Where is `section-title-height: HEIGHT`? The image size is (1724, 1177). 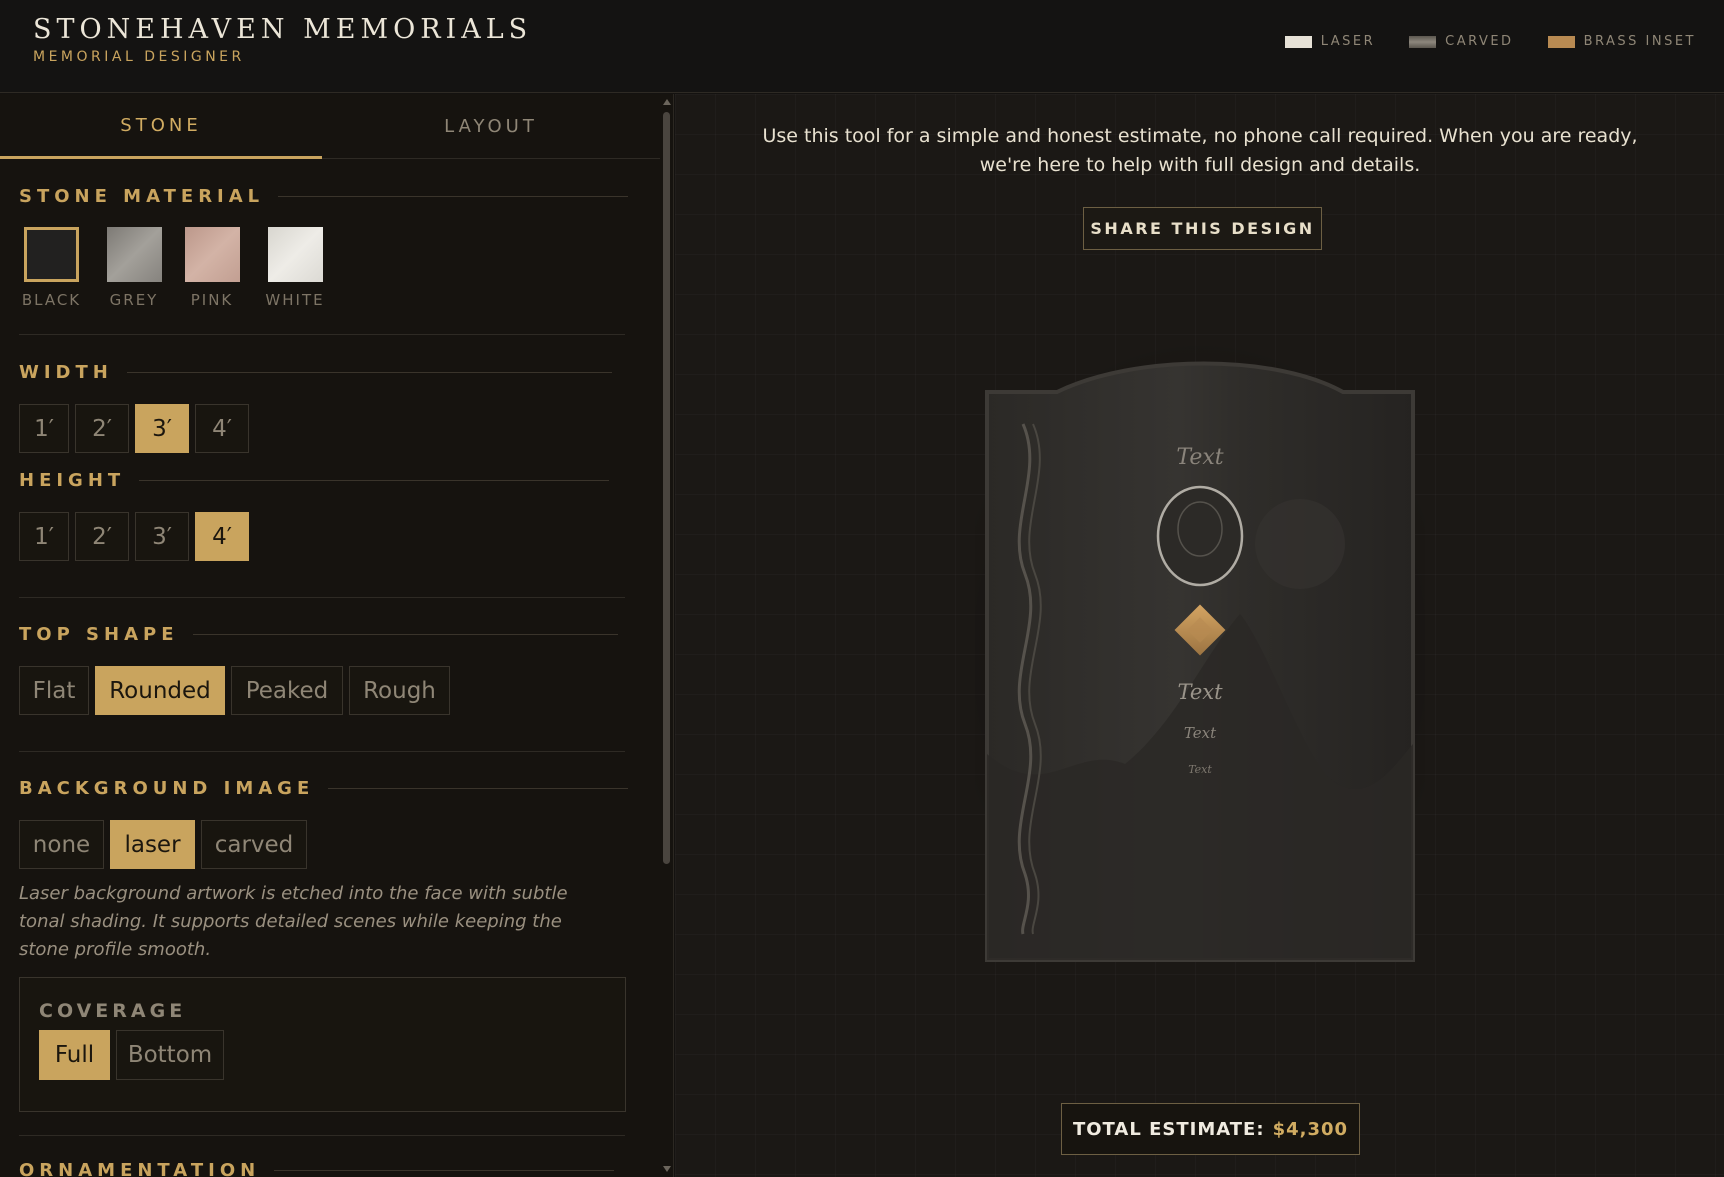
section-title-height: HEIGHT is located at coordinates (314, 480).